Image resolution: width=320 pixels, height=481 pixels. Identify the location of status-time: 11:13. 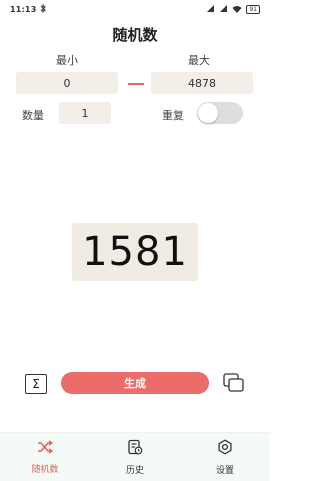
(23, 9).